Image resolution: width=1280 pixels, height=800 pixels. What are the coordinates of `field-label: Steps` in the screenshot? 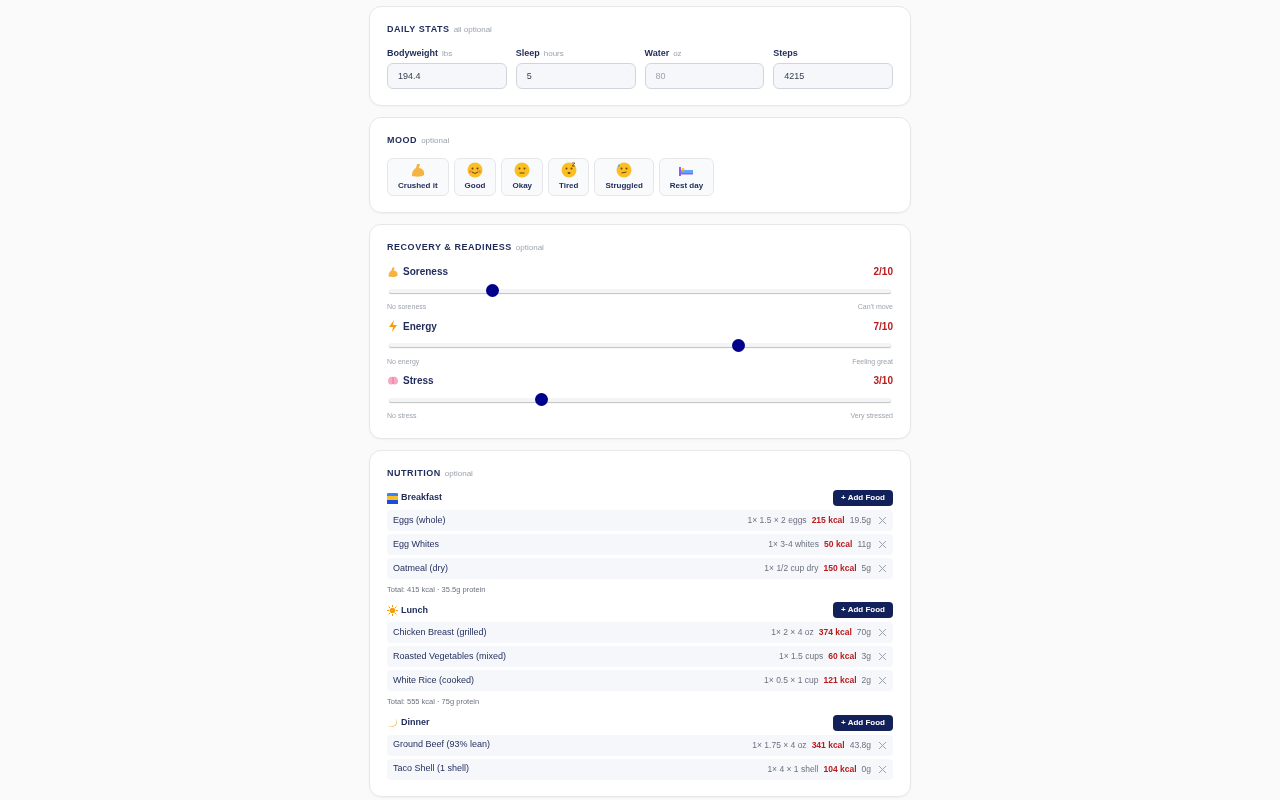 It's located at (785, 53).